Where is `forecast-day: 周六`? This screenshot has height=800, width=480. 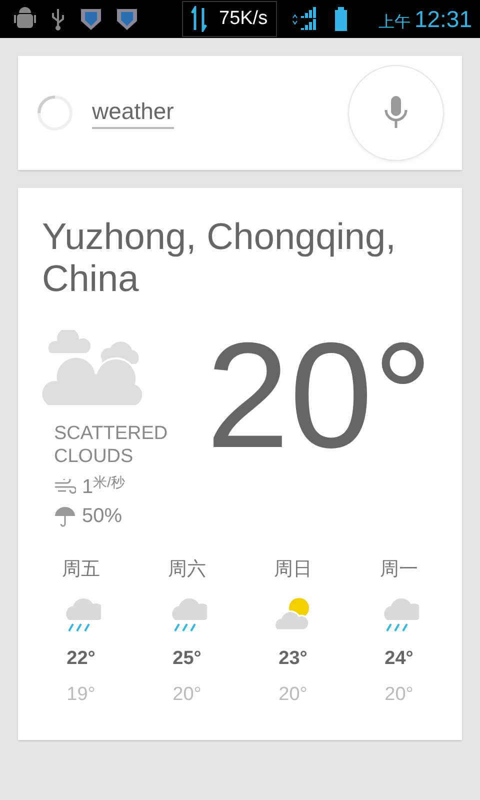 forecast-day: 周六 is located at coordinates (187, 569).